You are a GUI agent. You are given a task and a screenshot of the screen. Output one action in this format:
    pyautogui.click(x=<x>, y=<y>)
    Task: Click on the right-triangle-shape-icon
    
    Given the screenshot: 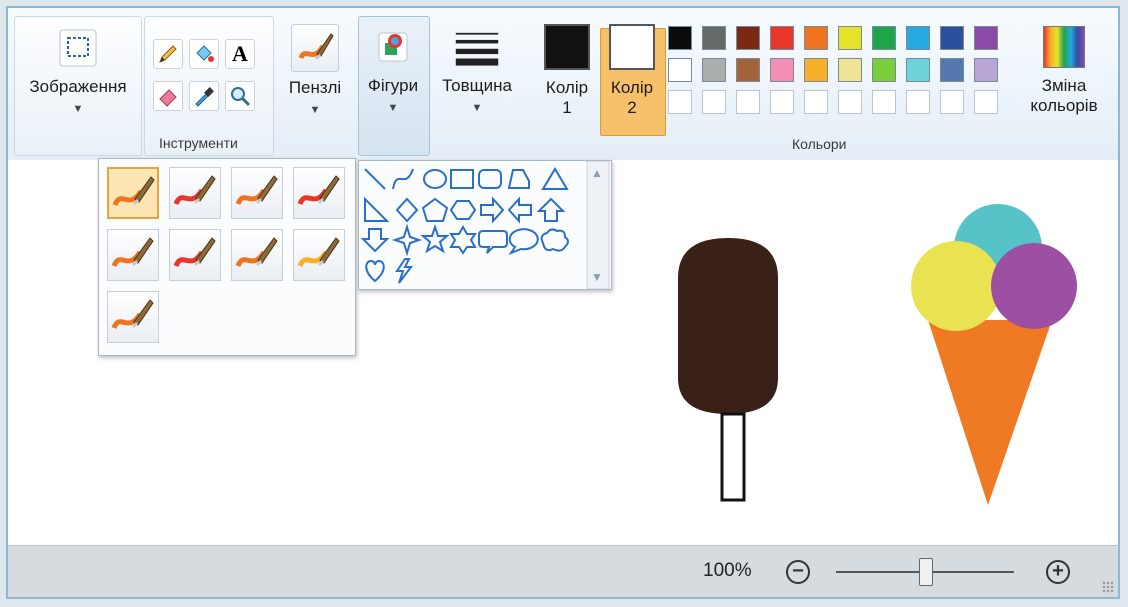 What is the action you would take?
    pyautogui.click(x=377, y=209)
    